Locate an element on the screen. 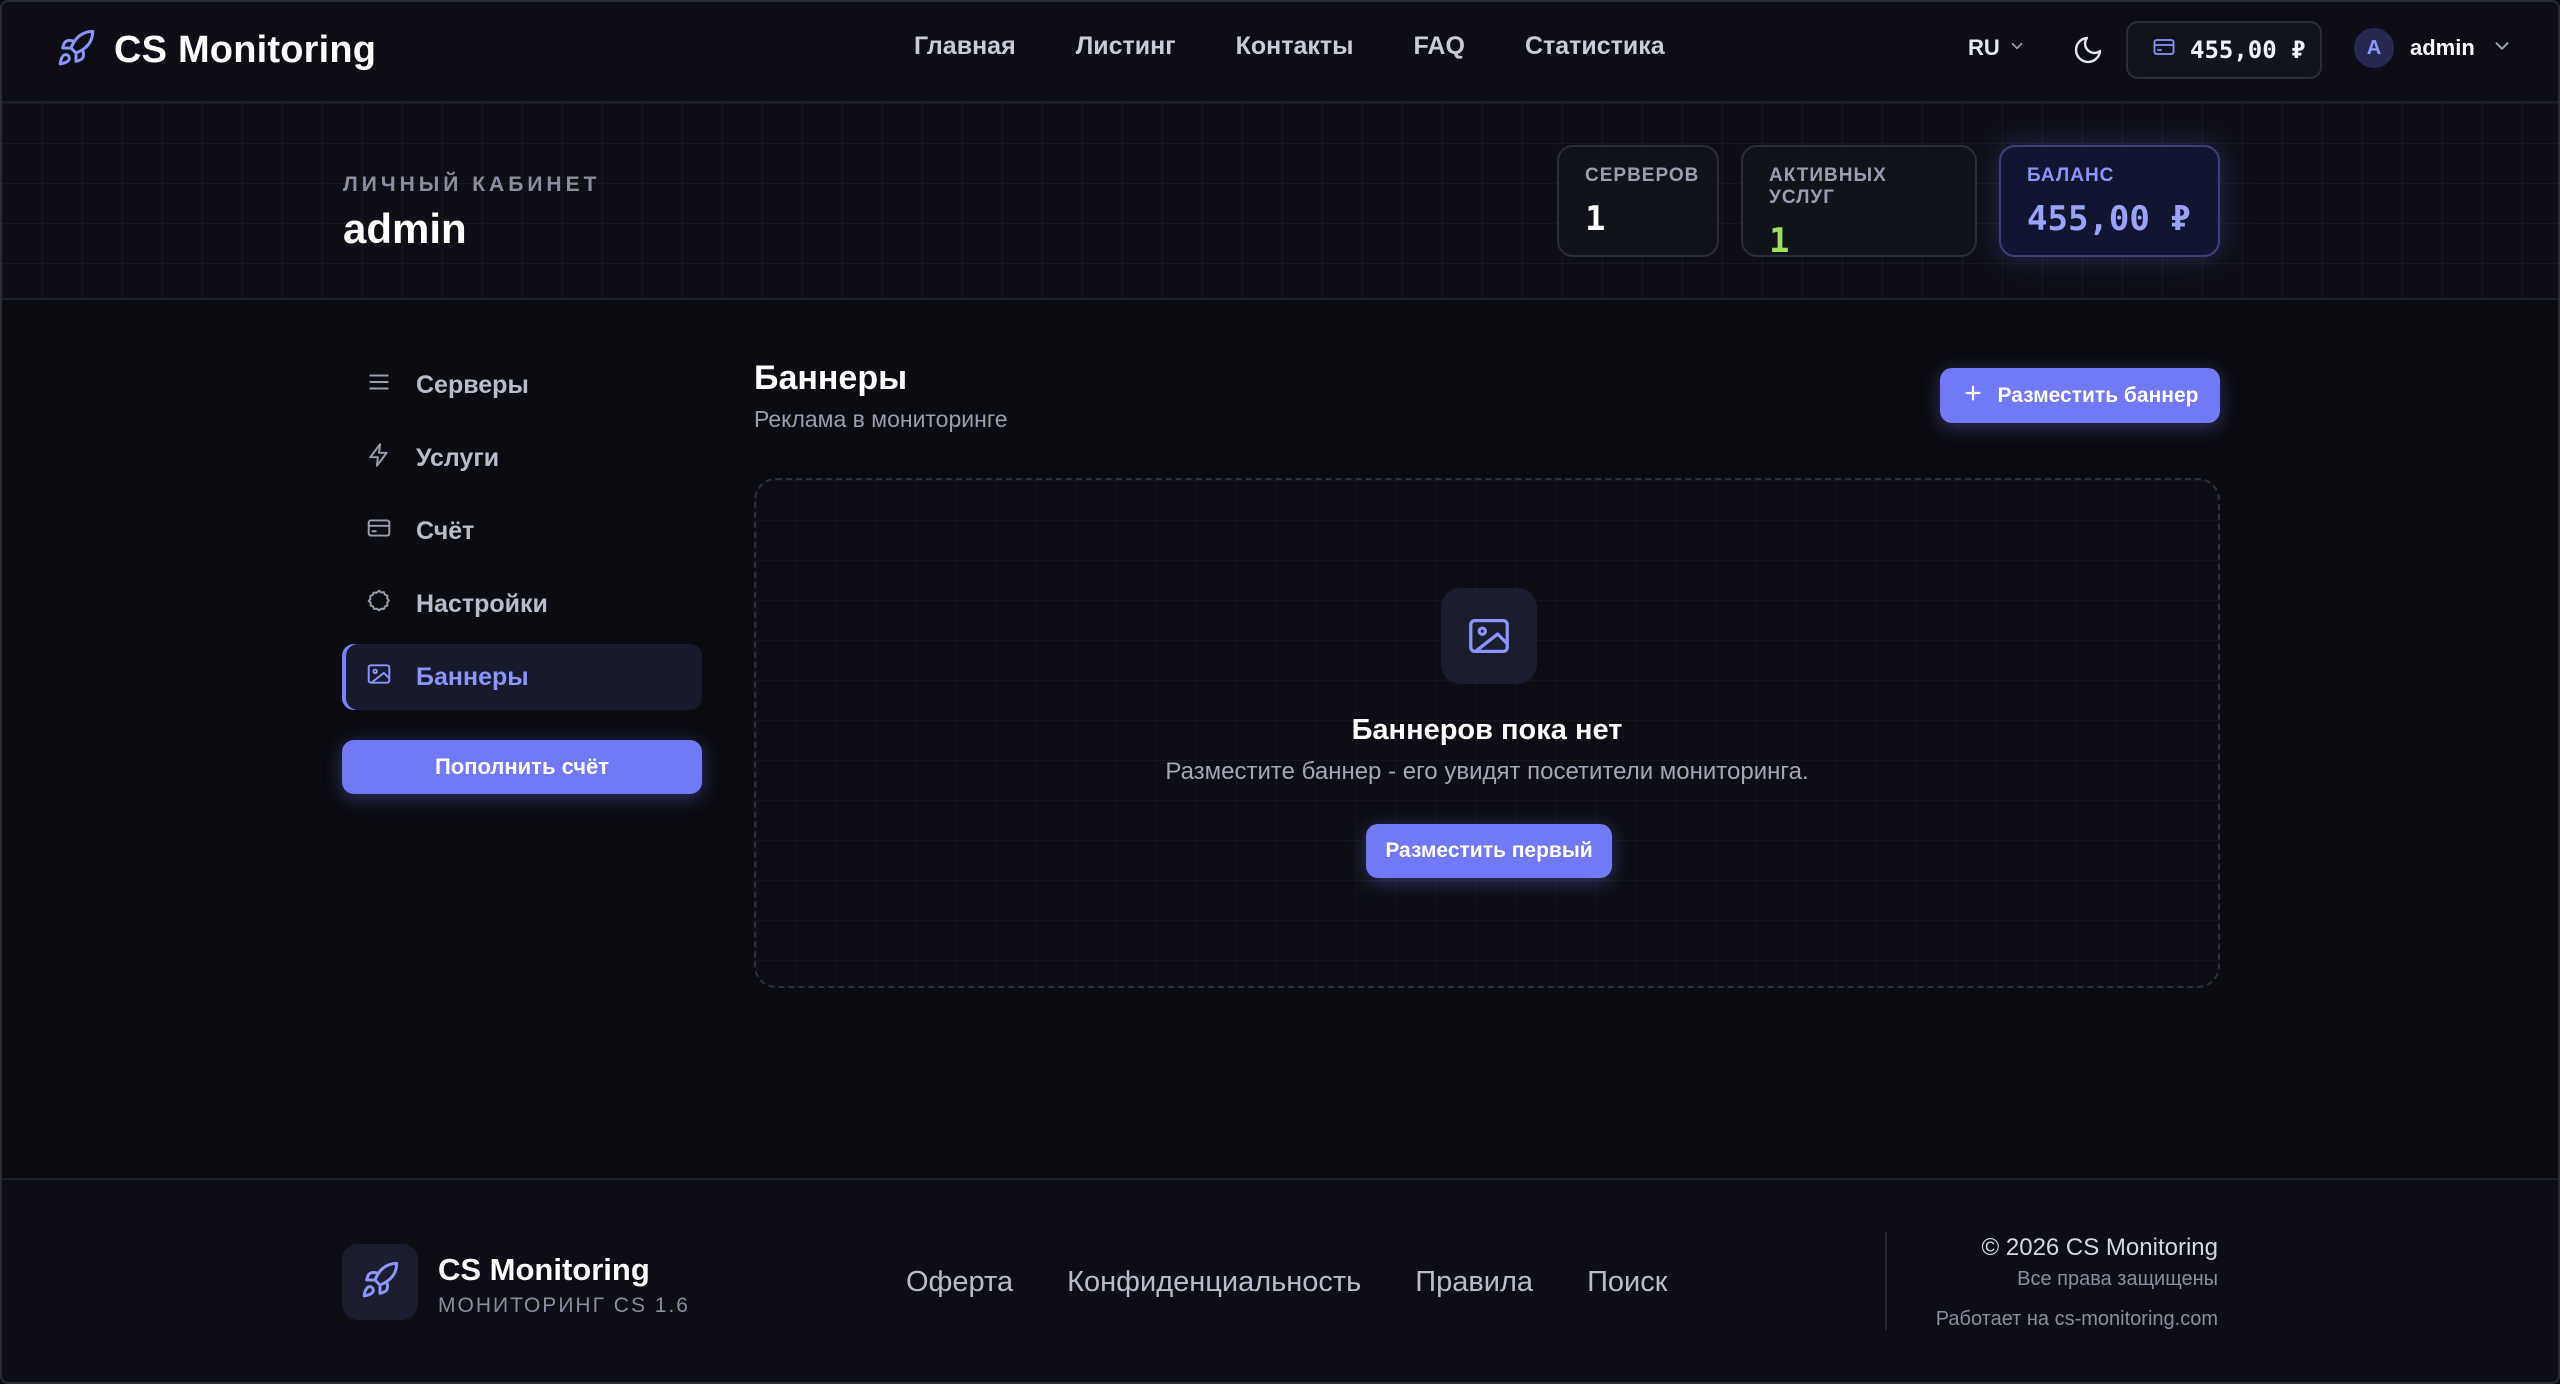  nav-statistics: Статистика is located at coordinates (1595, 46).